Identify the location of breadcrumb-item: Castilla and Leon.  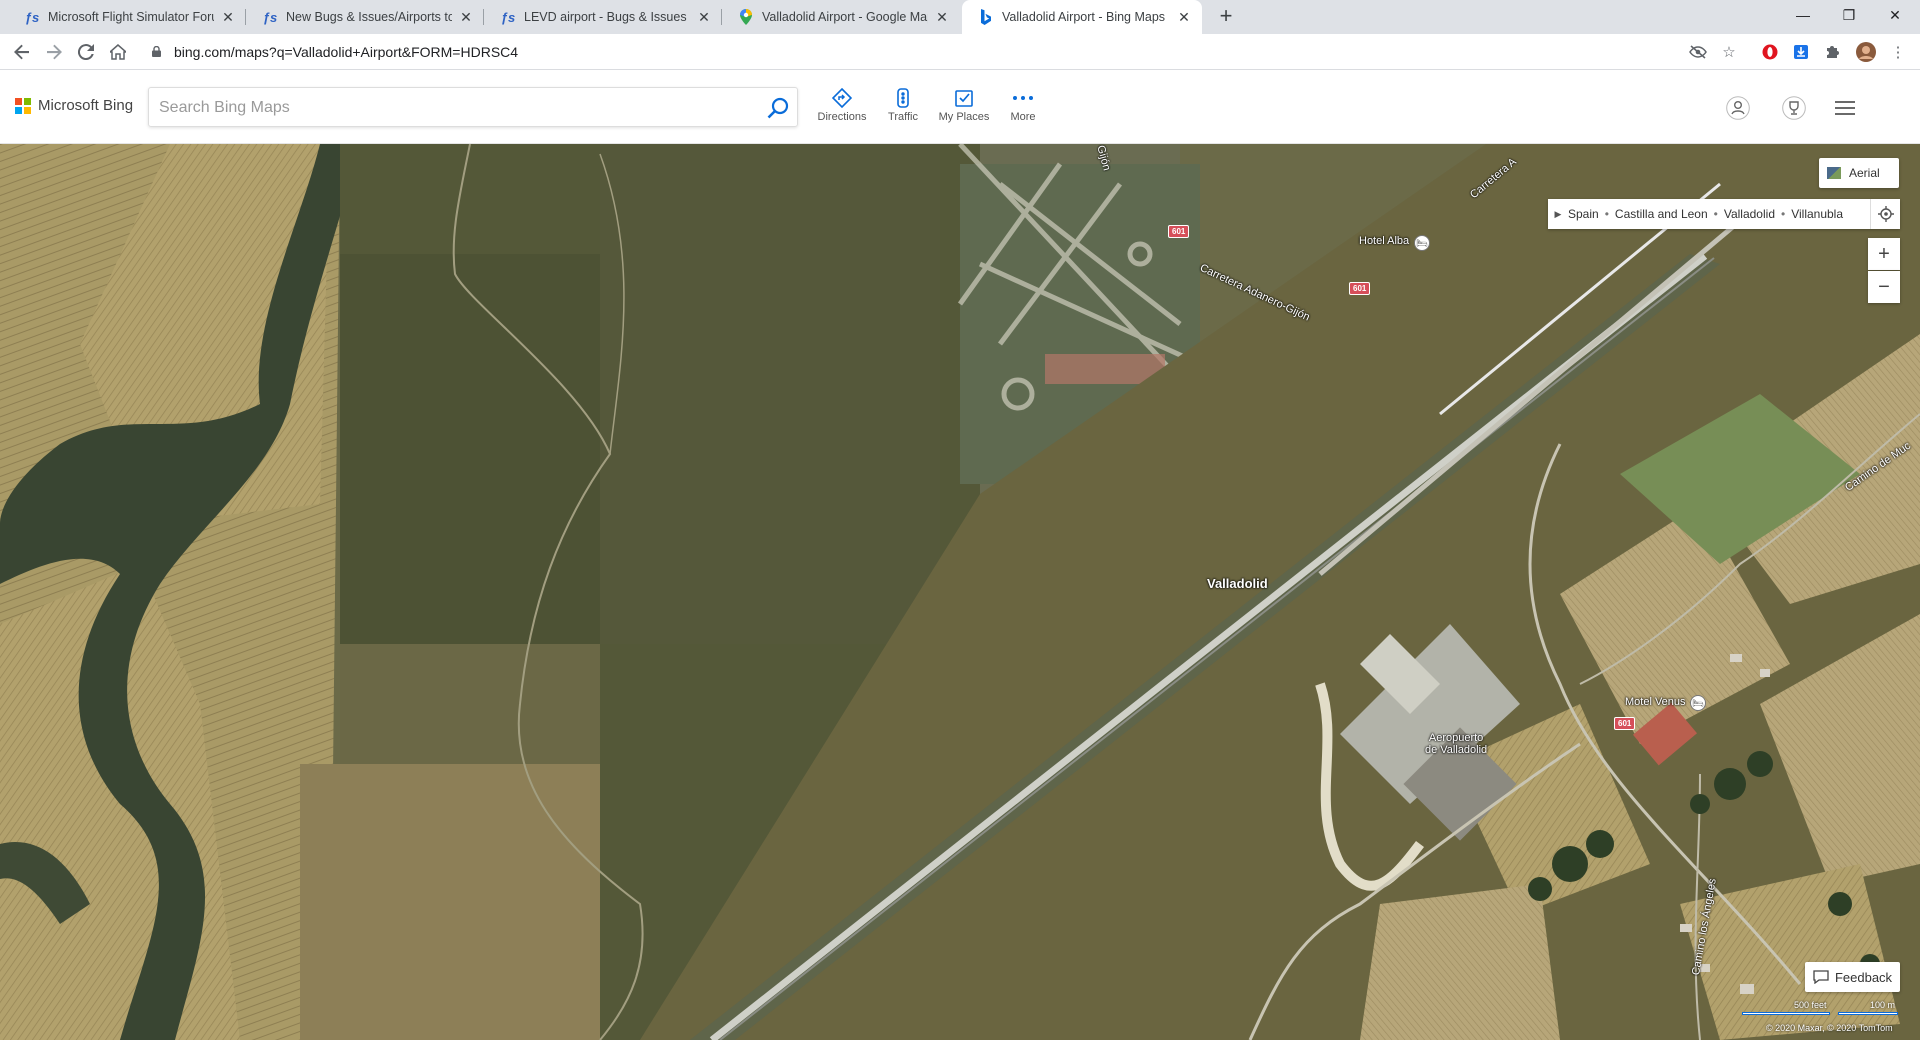
(1661, 214).